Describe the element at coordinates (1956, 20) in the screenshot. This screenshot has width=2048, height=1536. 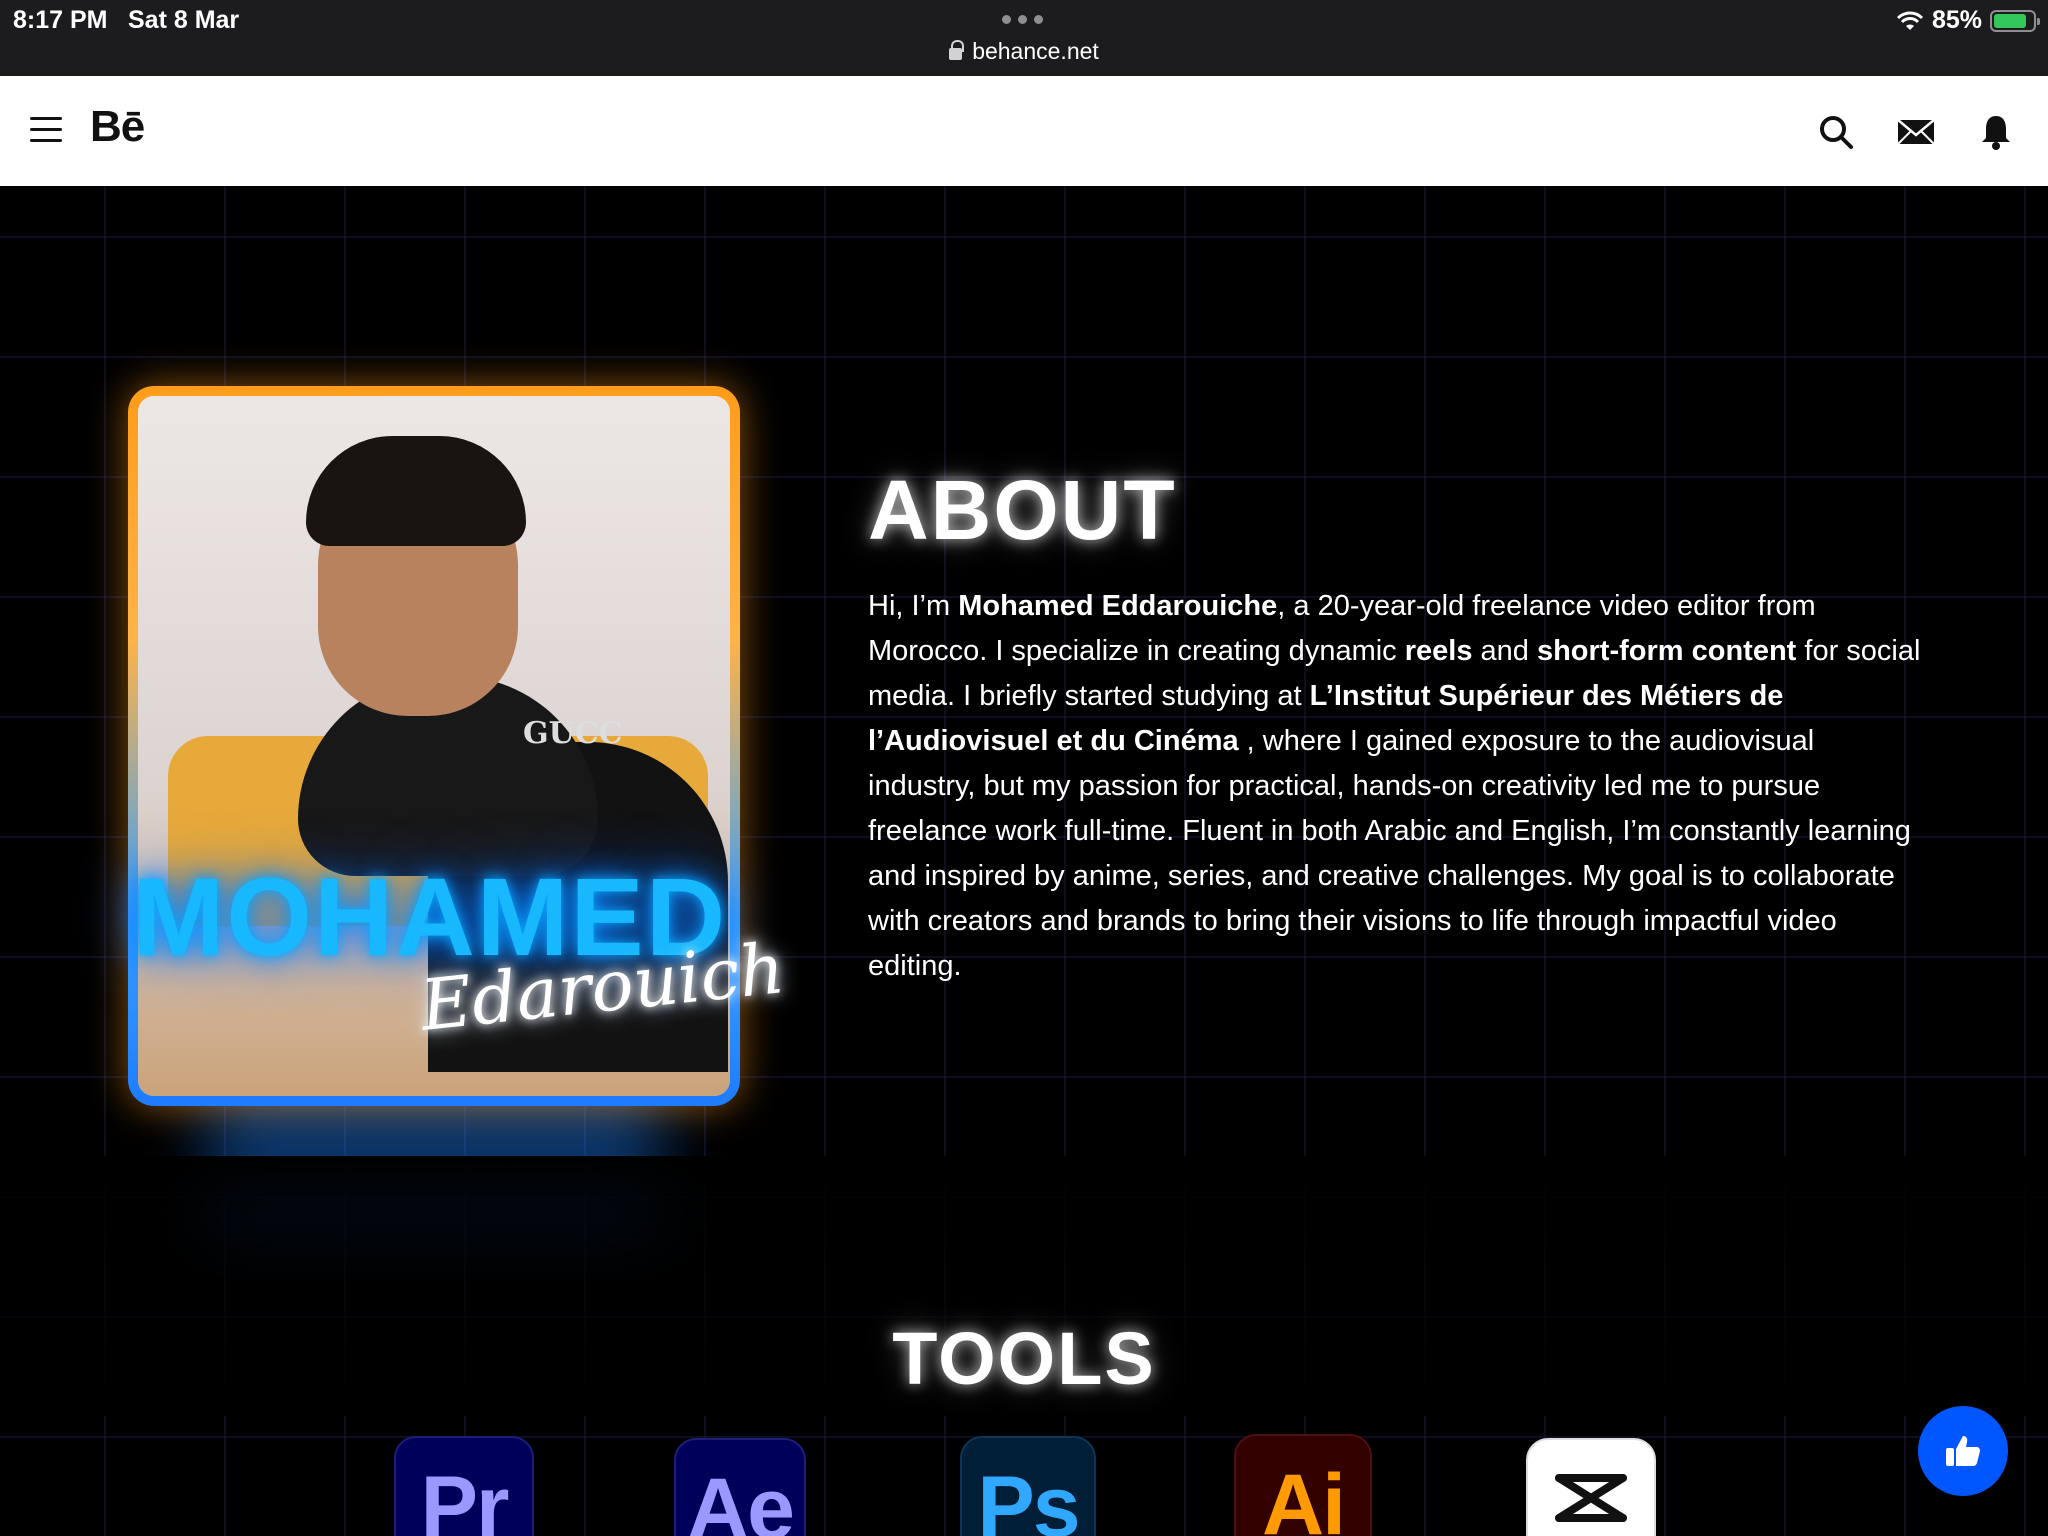
I see `battery-percent: 85%` at that location.